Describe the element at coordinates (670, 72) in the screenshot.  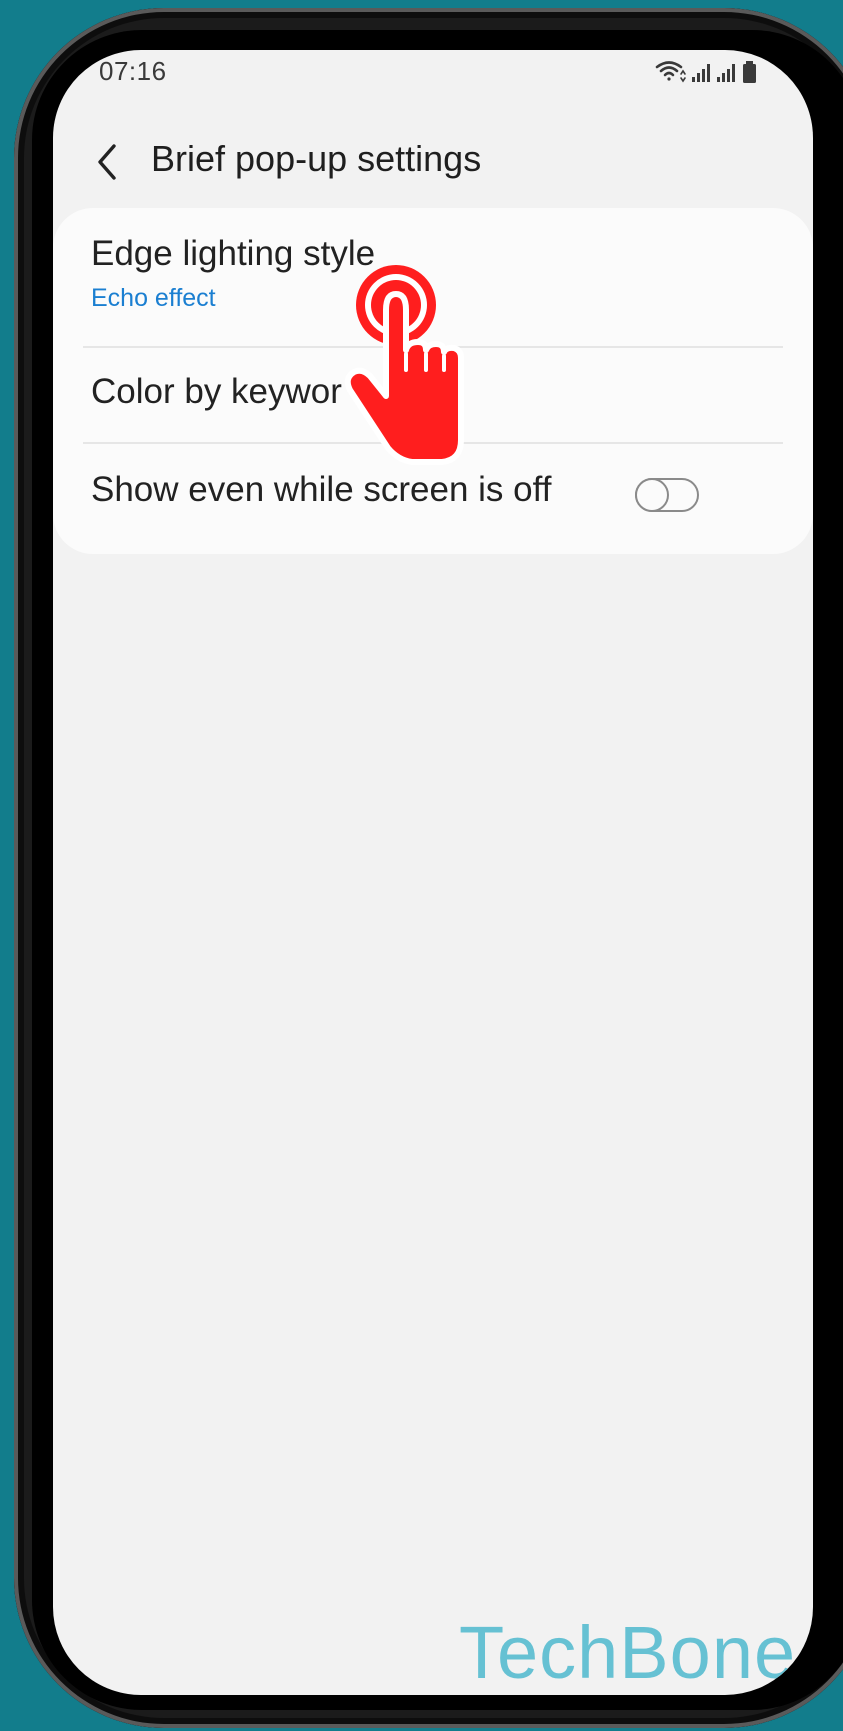
I see `wifi-icon` at that location.